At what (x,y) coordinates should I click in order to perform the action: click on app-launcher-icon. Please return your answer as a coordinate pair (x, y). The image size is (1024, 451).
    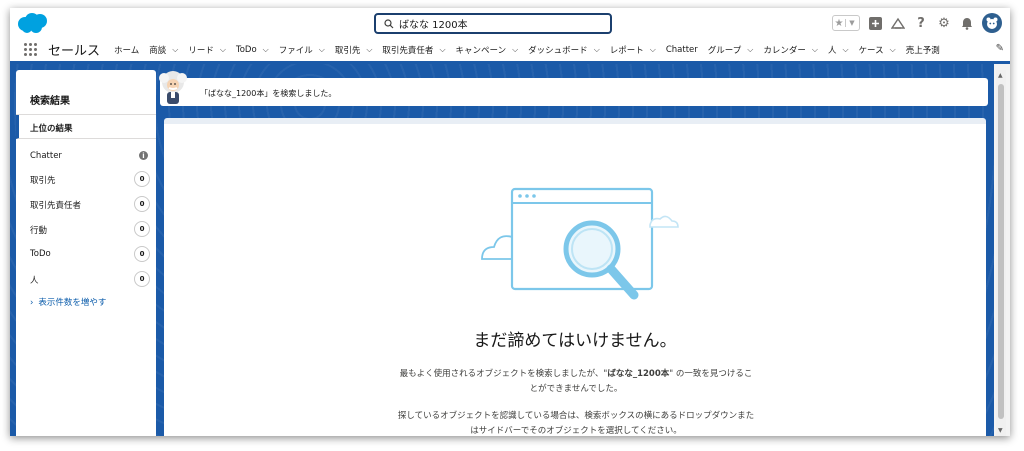
    Looking at the image, I should click on (31, 49).